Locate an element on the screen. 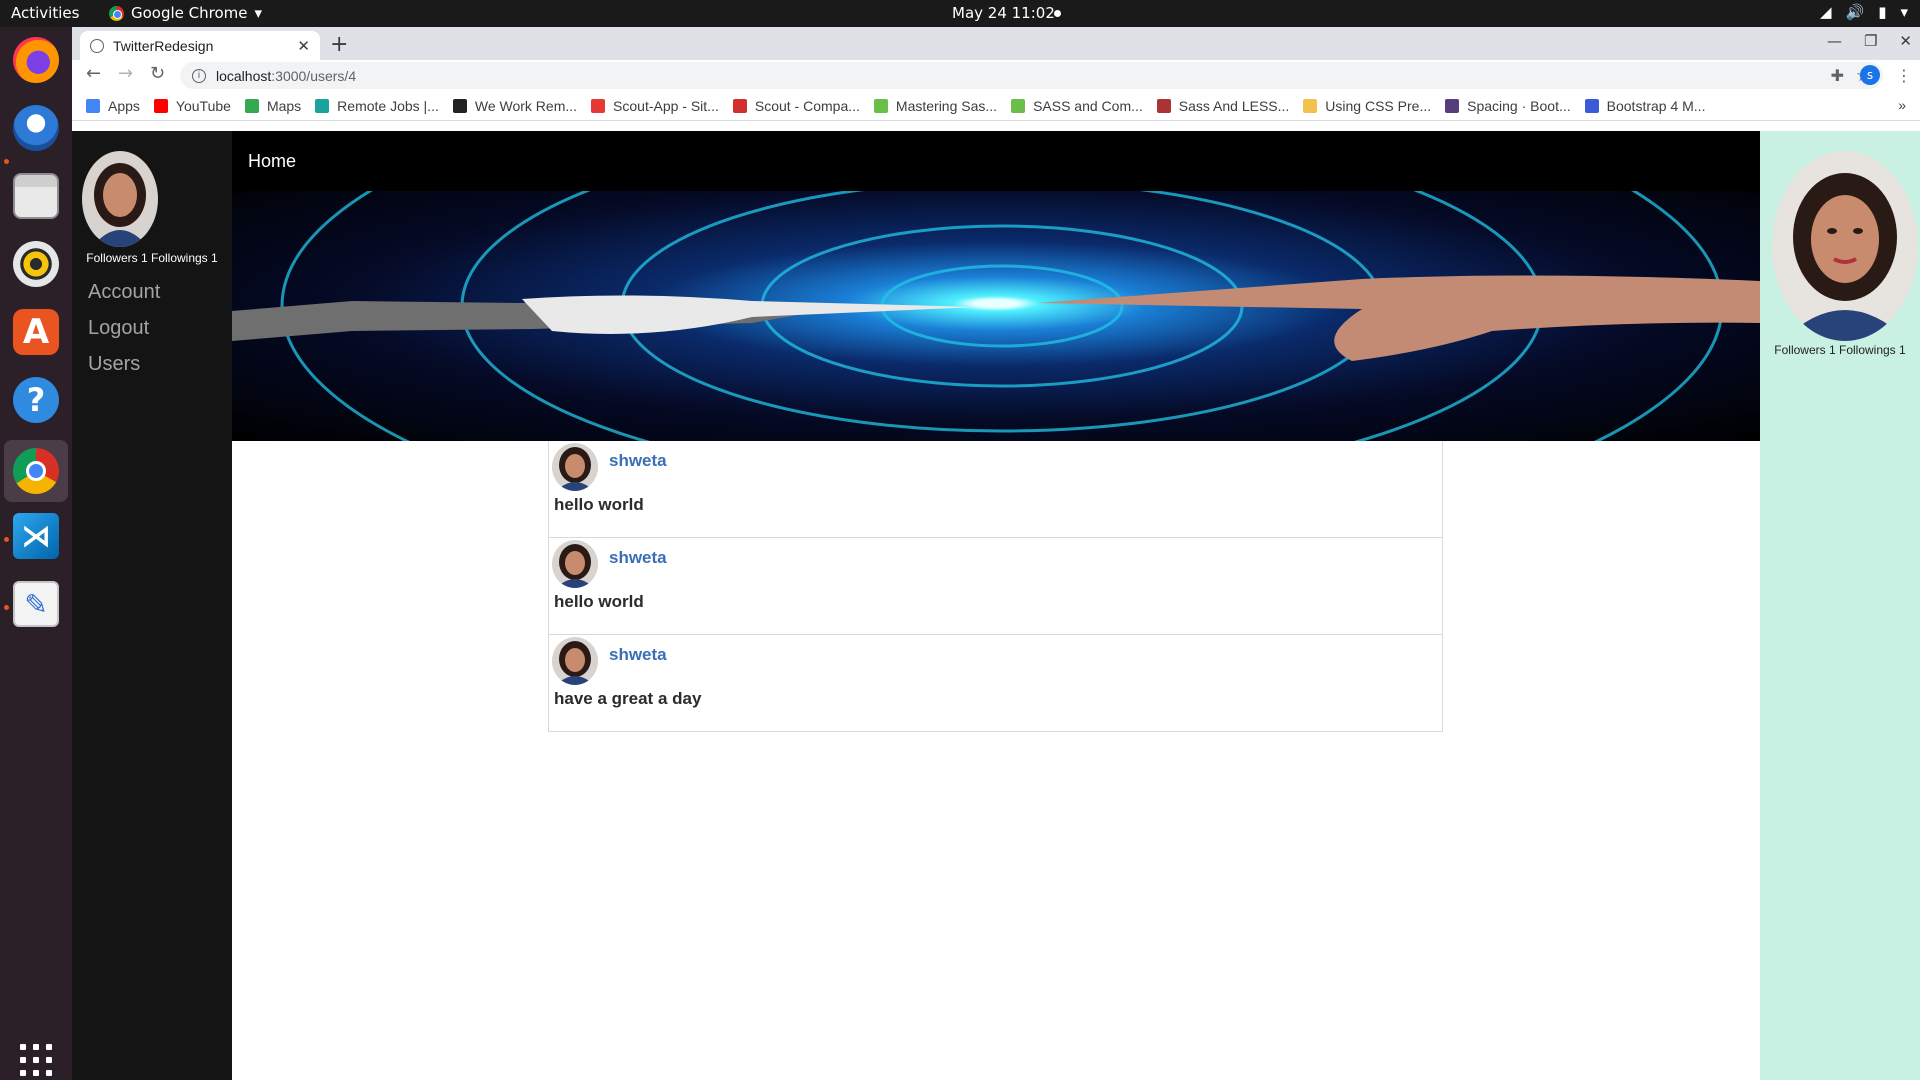 The height and width of the screenshot is (1080, 1920). globe-icon is located at coordinates (97, 45).